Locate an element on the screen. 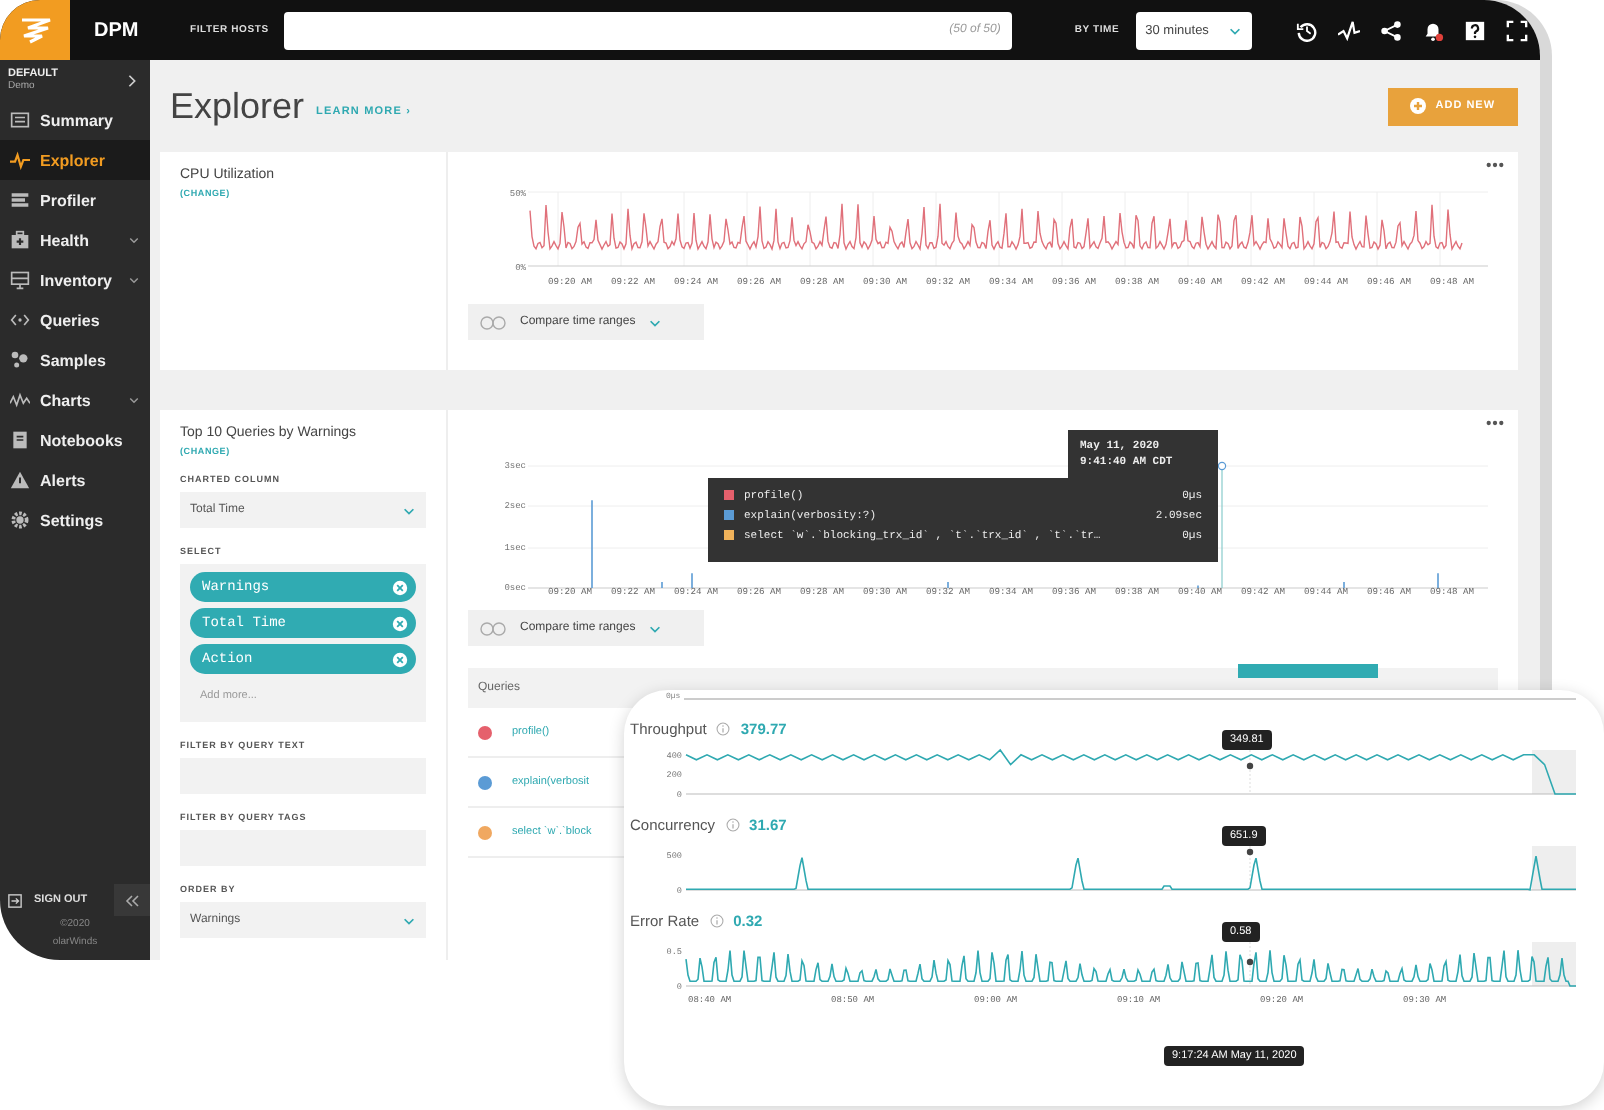  nav-item: Alerts is located at coordinates (75, 480).